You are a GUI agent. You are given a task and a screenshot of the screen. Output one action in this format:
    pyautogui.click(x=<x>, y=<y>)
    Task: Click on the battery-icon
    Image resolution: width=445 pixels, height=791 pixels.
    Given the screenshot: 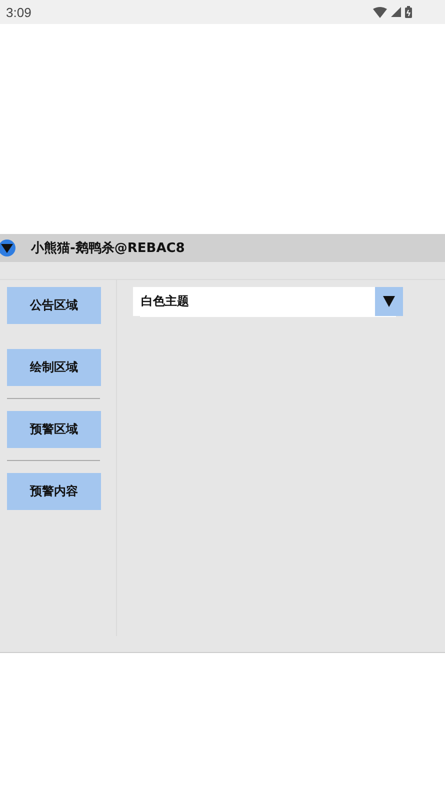 What is the action you would take?
    pyautogui.click(x=408, y=12)
    